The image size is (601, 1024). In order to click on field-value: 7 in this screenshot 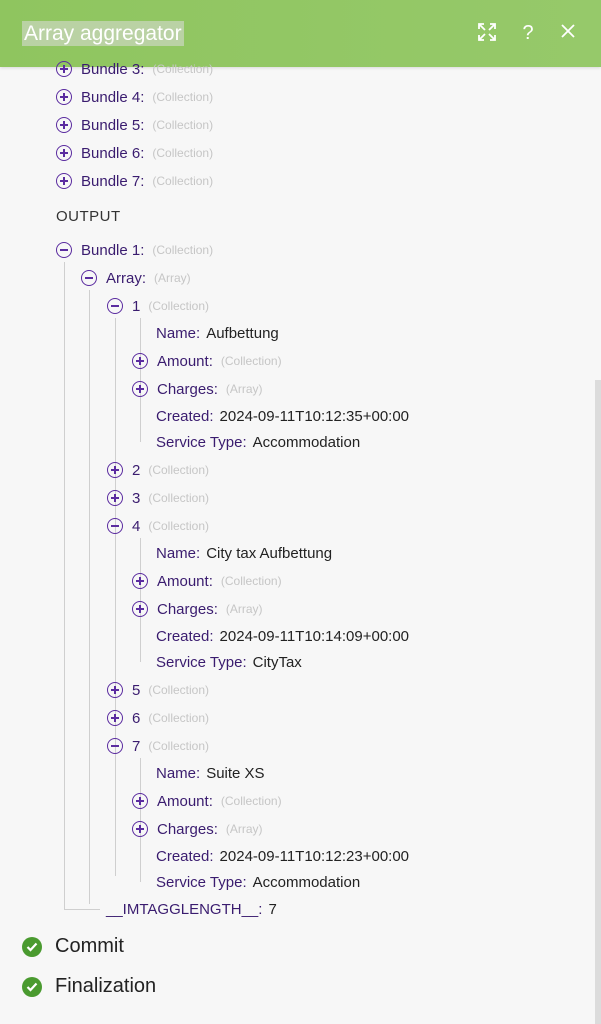, I will do `click(272, 909)`.